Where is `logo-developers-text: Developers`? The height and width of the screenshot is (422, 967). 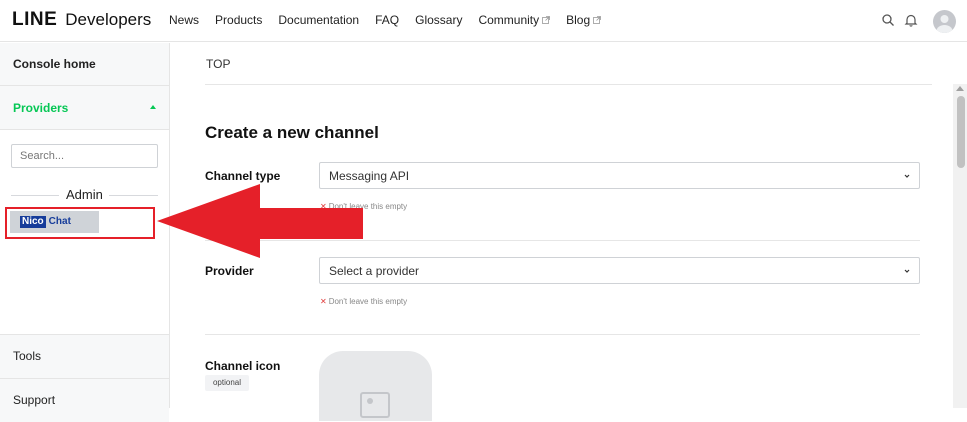
logo-developers-text: Developers is located at coordinates (108, 19).